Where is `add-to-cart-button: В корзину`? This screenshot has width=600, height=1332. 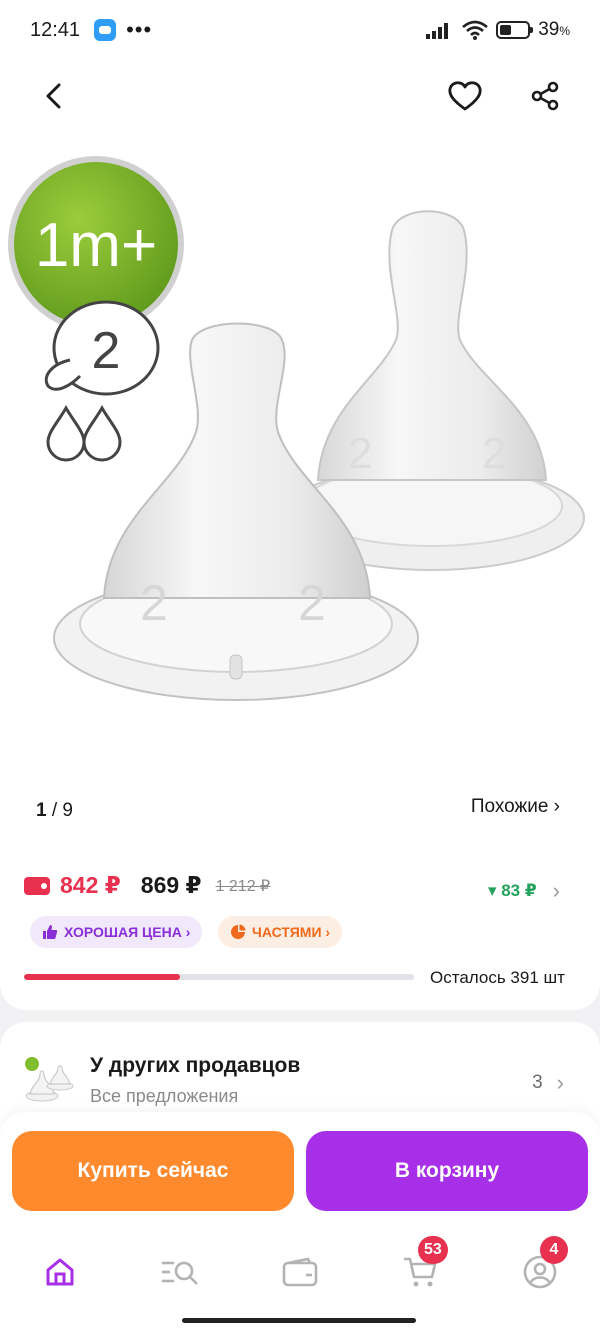 add-to-cart-button: В корзину is located at coordinates (447, 1171).